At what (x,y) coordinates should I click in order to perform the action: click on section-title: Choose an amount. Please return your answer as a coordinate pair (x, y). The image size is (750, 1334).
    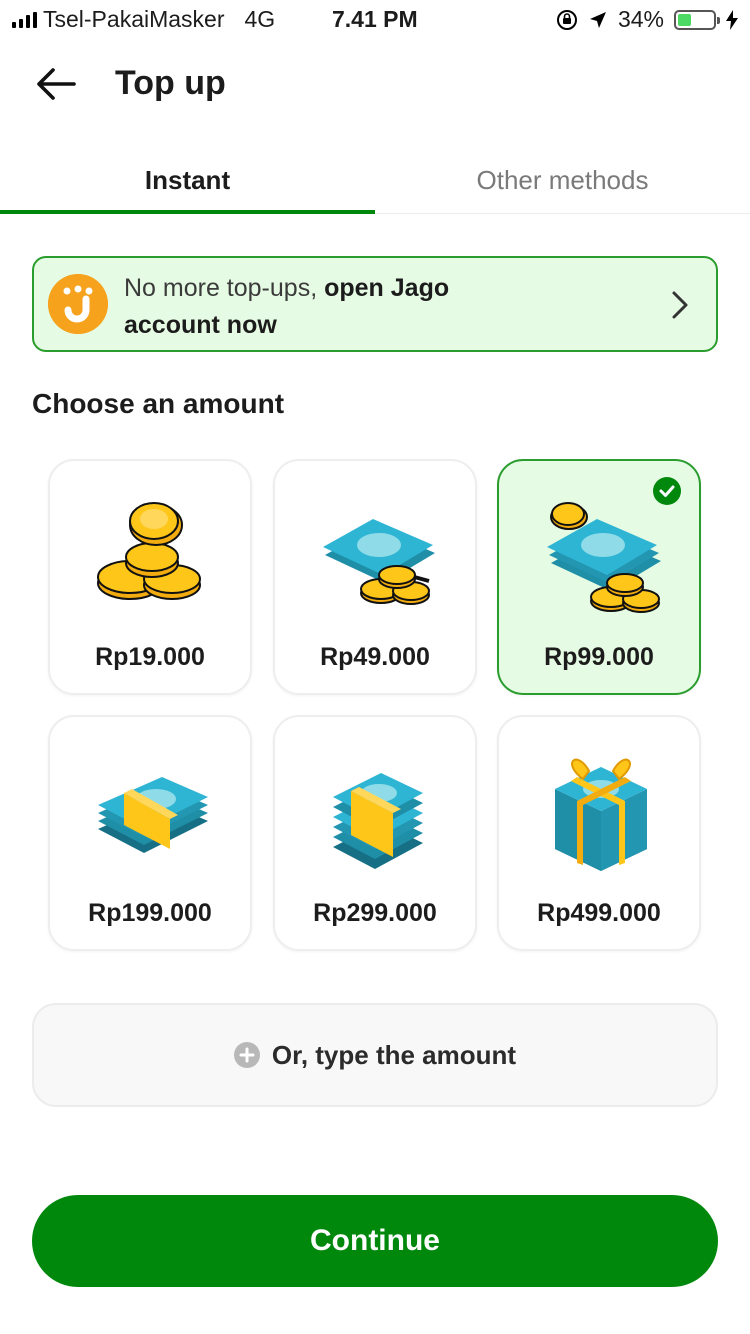
    Looking at the image, I should click on (158, 403).